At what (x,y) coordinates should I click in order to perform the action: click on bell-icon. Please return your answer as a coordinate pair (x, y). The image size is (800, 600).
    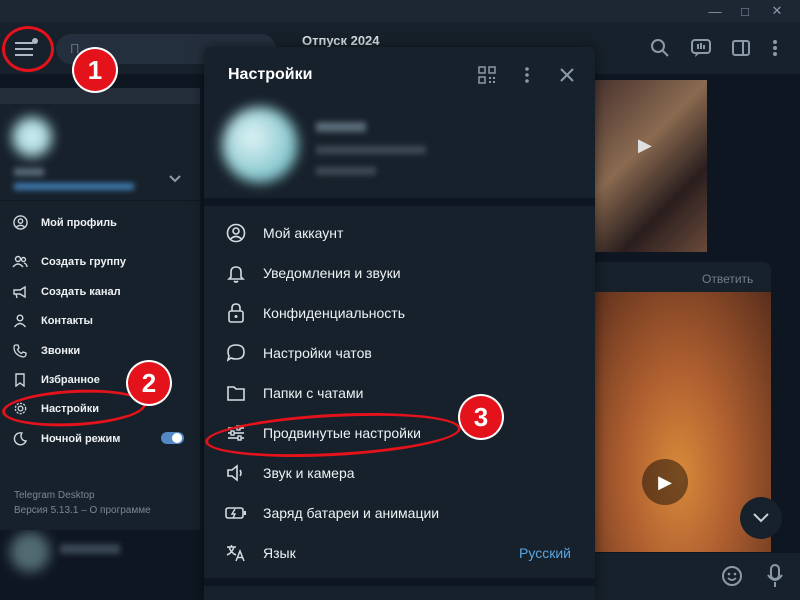
    Looking at the image, I should click on (236, 273).